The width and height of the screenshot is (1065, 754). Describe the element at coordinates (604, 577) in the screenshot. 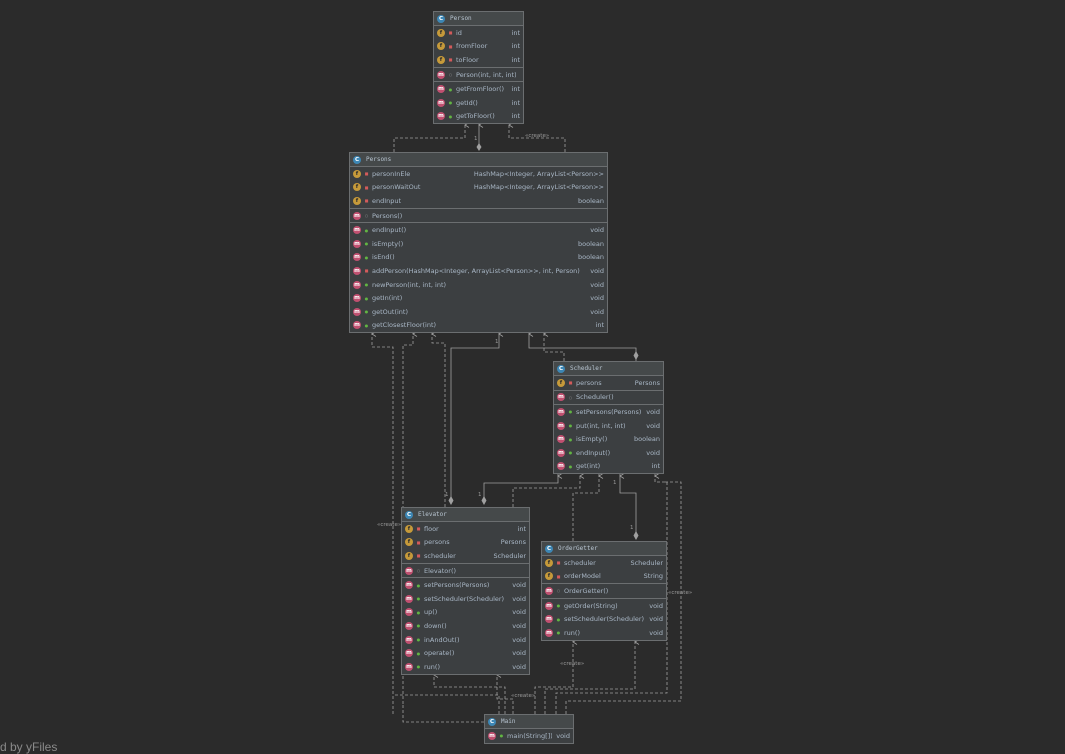

I see `field-row: f ■ orderModel String` at that location.